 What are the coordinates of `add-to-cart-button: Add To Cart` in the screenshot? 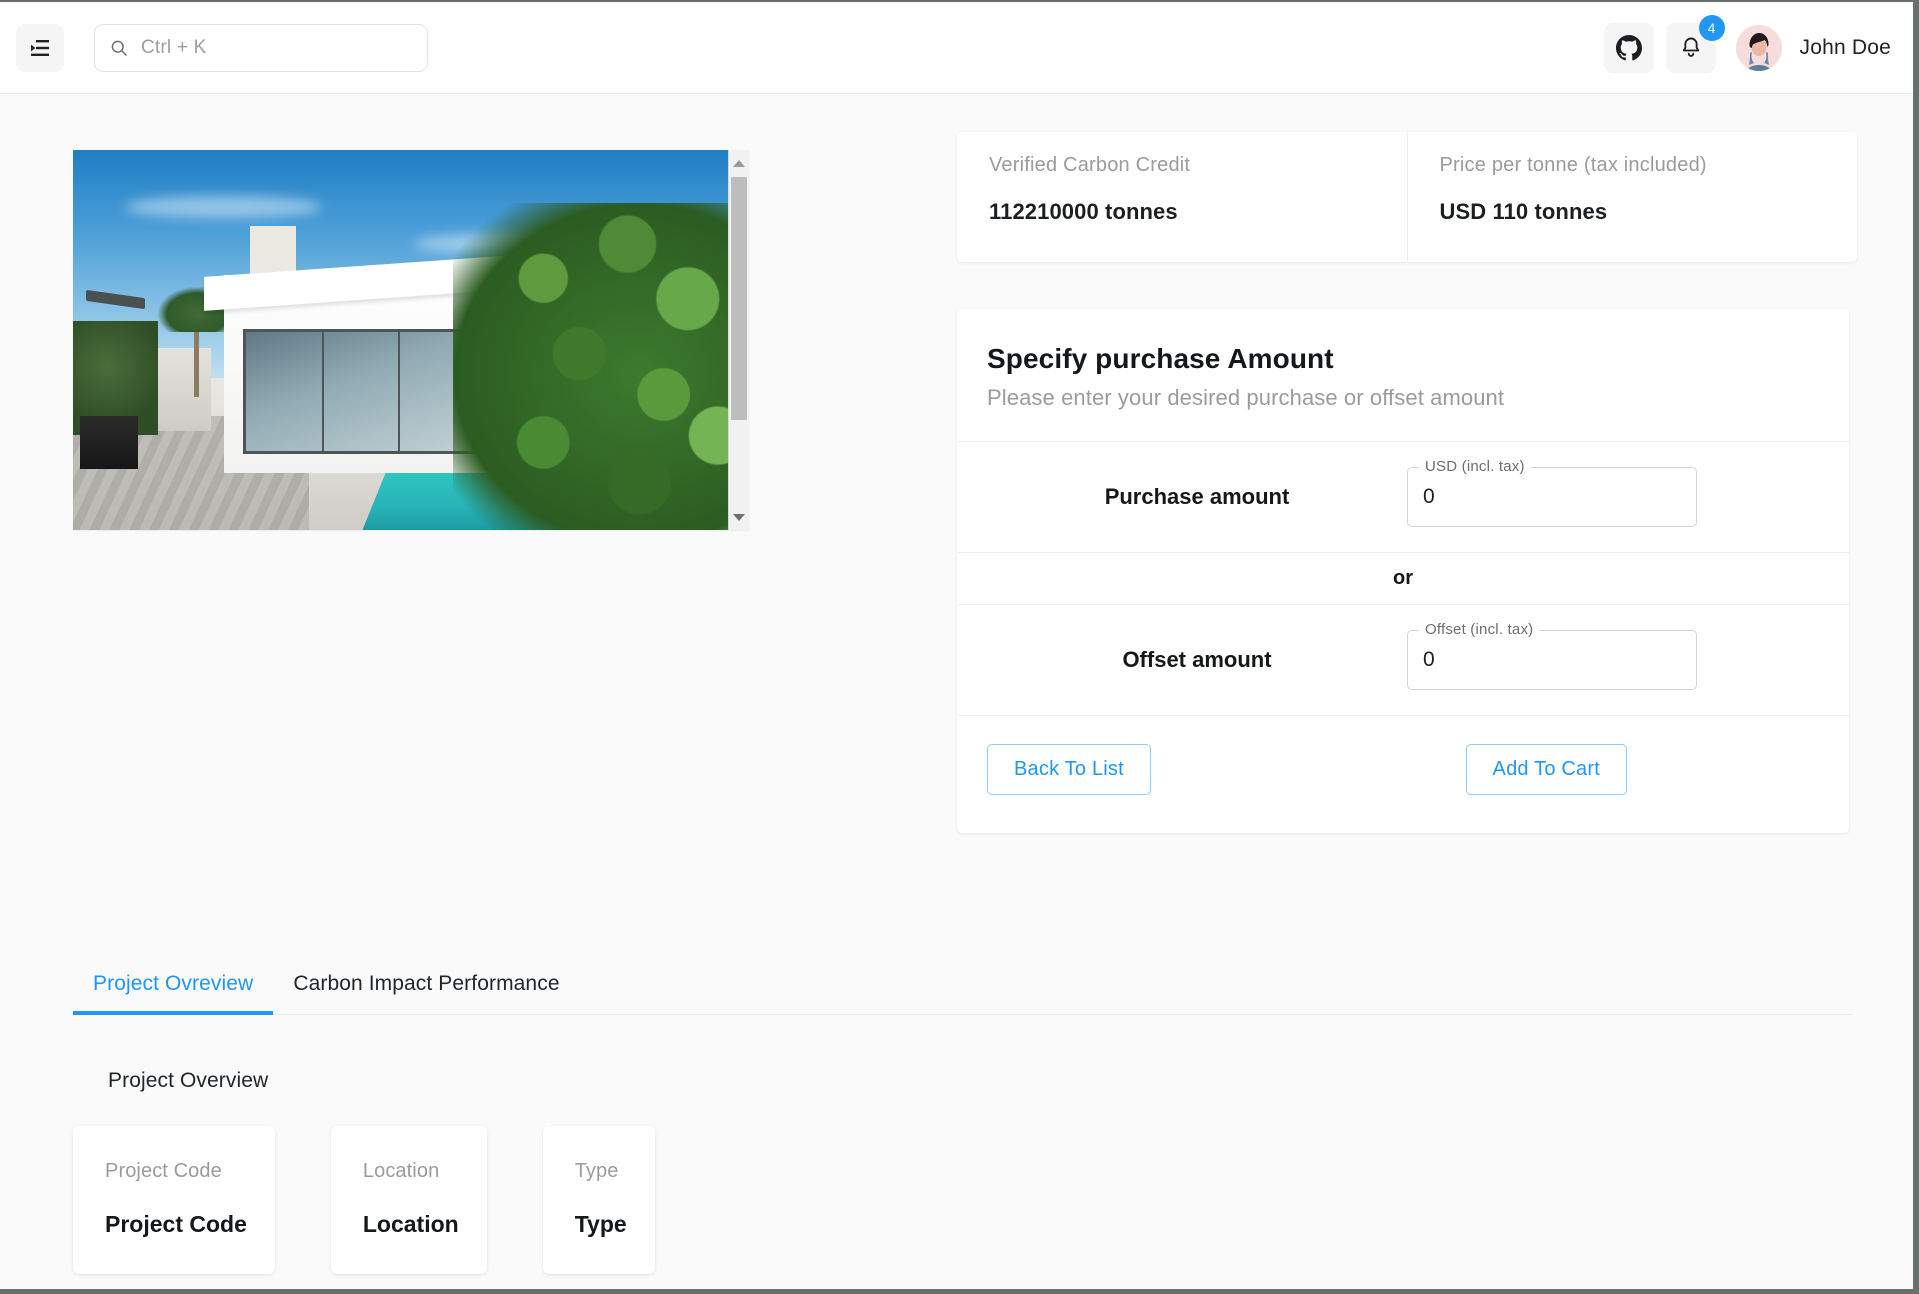 It's located at (1546, 769).